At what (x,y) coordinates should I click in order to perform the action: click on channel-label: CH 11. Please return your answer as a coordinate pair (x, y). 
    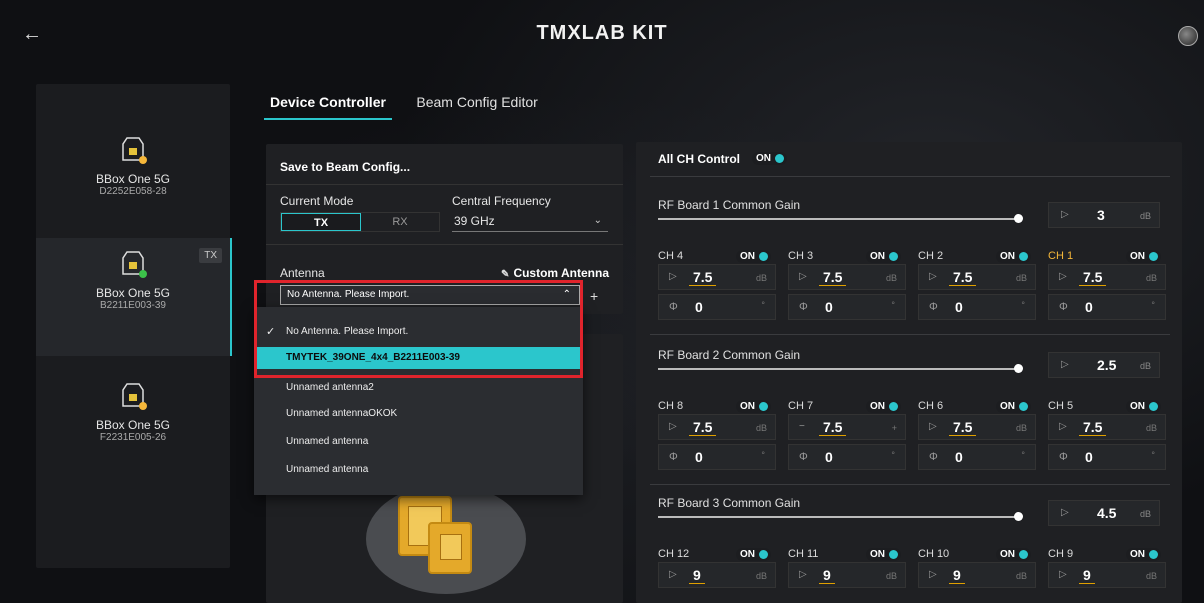
    Looking at the image, I should click on (803, 554).